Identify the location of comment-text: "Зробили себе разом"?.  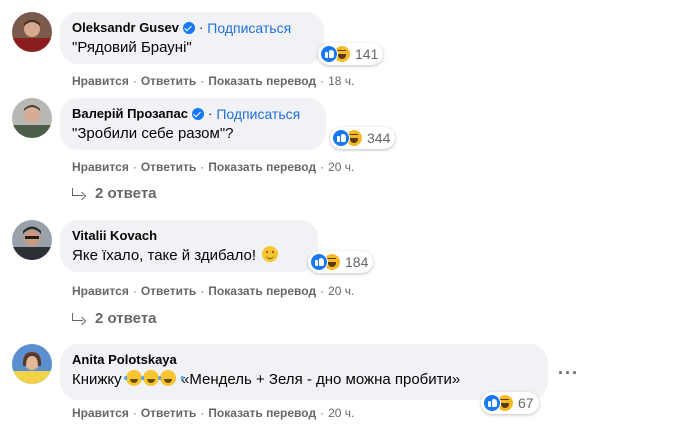
(153, 133).